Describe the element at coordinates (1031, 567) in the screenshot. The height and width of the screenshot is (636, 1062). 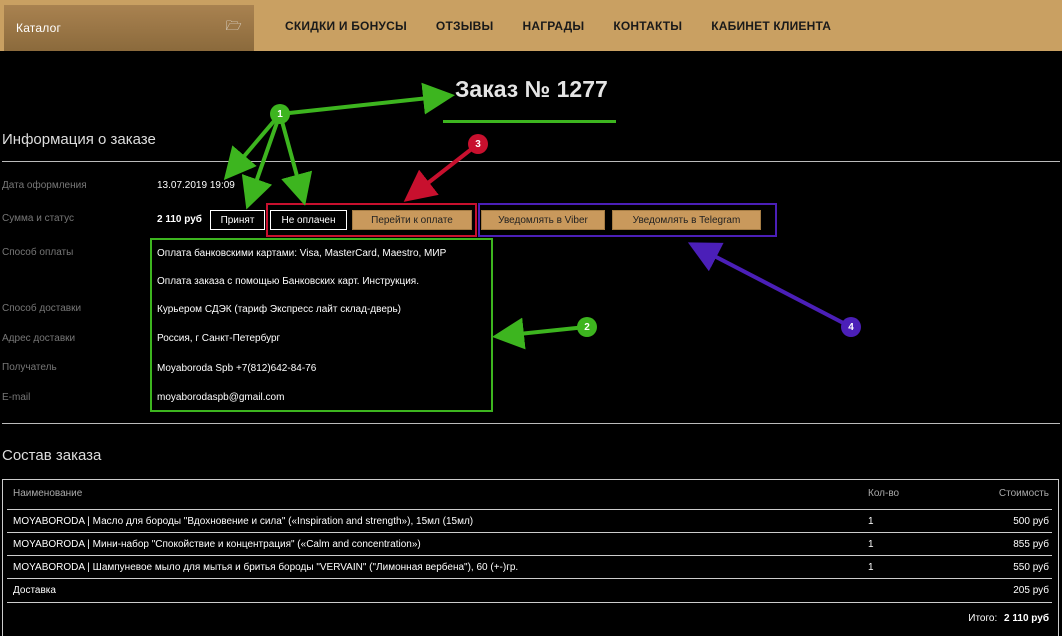
I see `item-cost: 550 руб` at that location.